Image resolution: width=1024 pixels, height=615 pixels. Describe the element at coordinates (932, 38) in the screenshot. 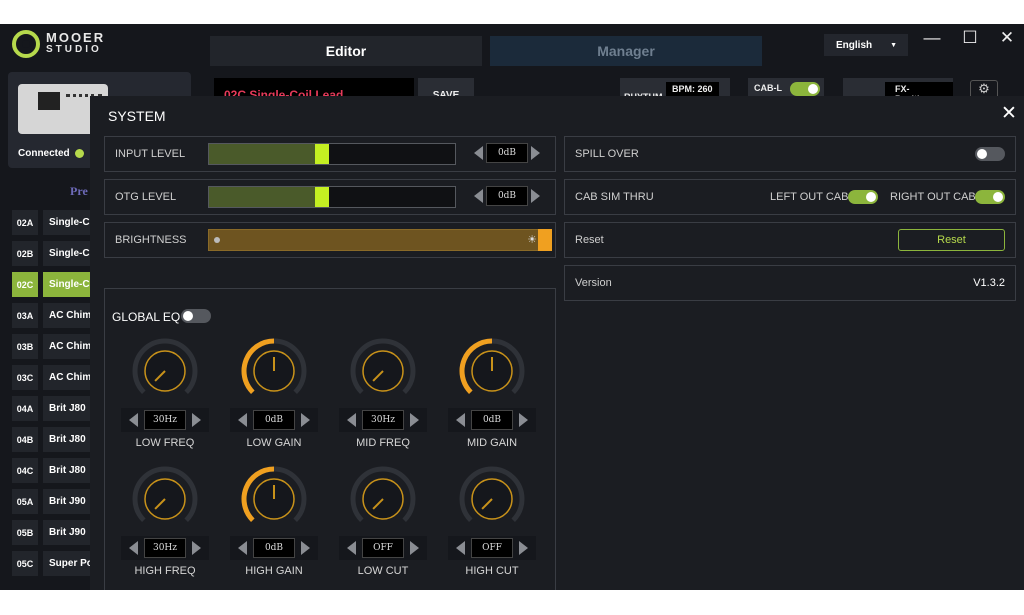

I see `minimize-button: —` at that location.